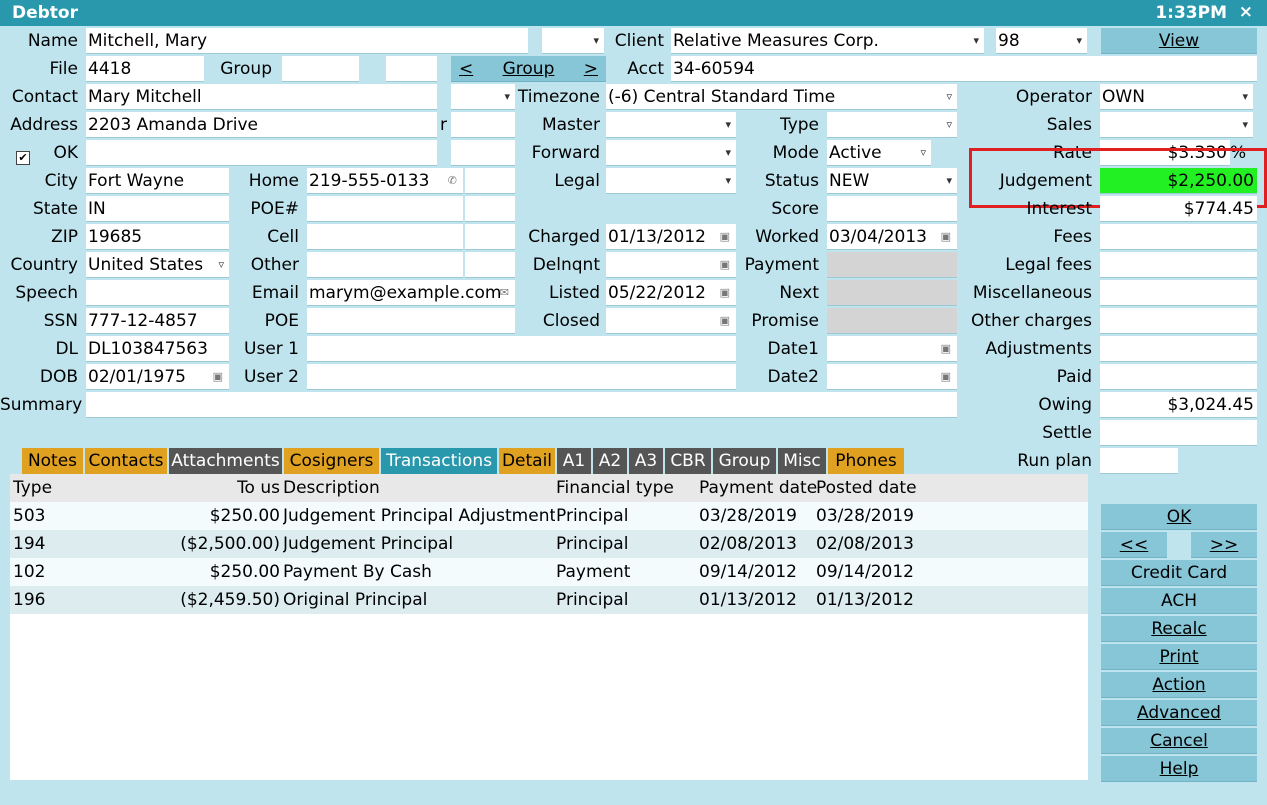 This screenshot has width=1267, height=805. What do you see at coordinates (490, 181) in the screenshot?
I see `home-ext-field` at bounding box center [490, 181].